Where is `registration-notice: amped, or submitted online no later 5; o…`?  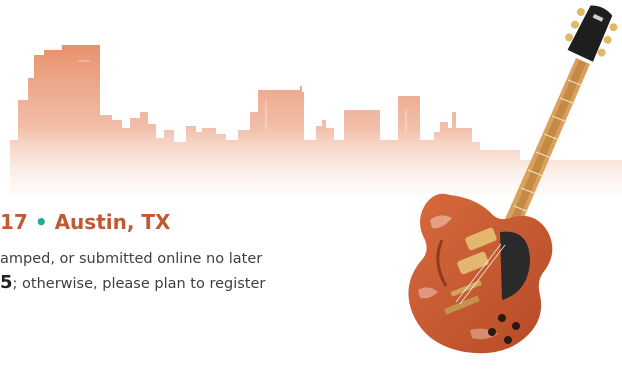
registration-notice: amped, or submitted online no later 5; o… is located at coordinates (180, 271).